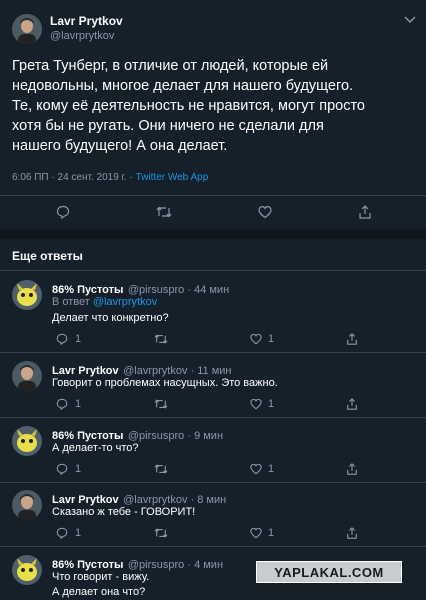 This screenshot has height=600, width=426. I want to click on reply-time: · 4 мин, so click(203, 565).